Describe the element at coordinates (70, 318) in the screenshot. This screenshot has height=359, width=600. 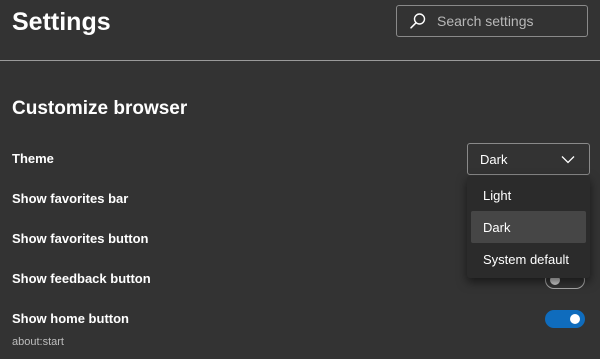
I see `home-button-label: Show home button` at that location.